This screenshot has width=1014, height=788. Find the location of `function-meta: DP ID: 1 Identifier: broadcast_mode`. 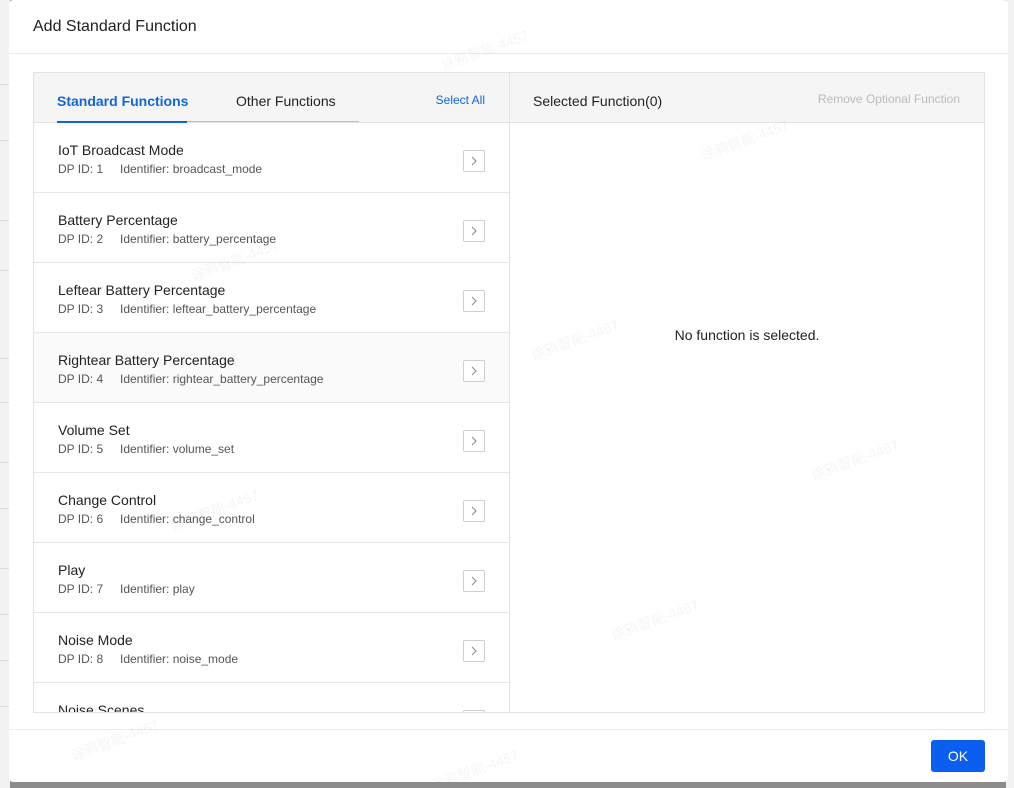

function-meta: DP ID: 1 Identifier: broadcast_mode is located at coordinates (160, 169).